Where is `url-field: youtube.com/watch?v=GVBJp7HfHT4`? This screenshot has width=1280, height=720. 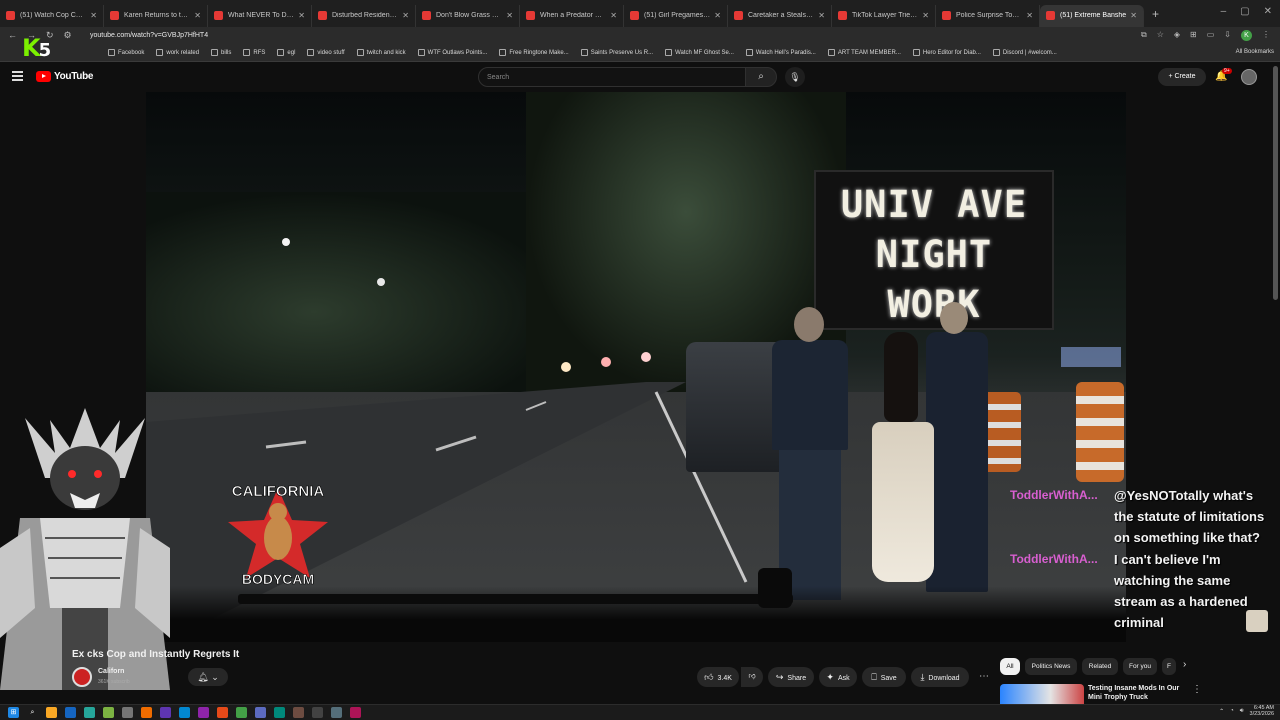
url-field: youtube.com/watch?v=GVBJp7HfHT4 is located at coordinates (149, 35).